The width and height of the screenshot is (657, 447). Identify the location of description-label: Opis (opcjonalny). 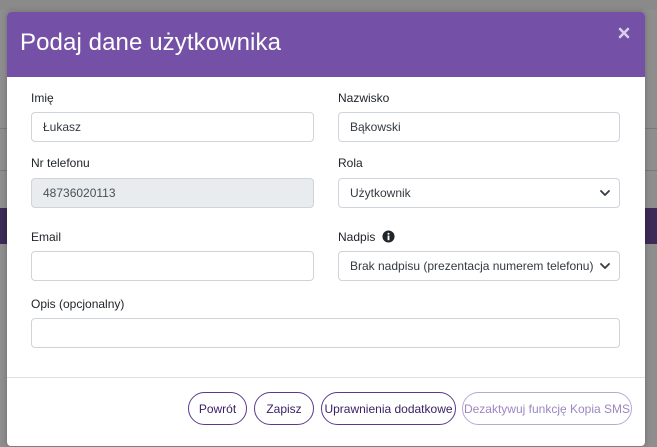
(78, 304).